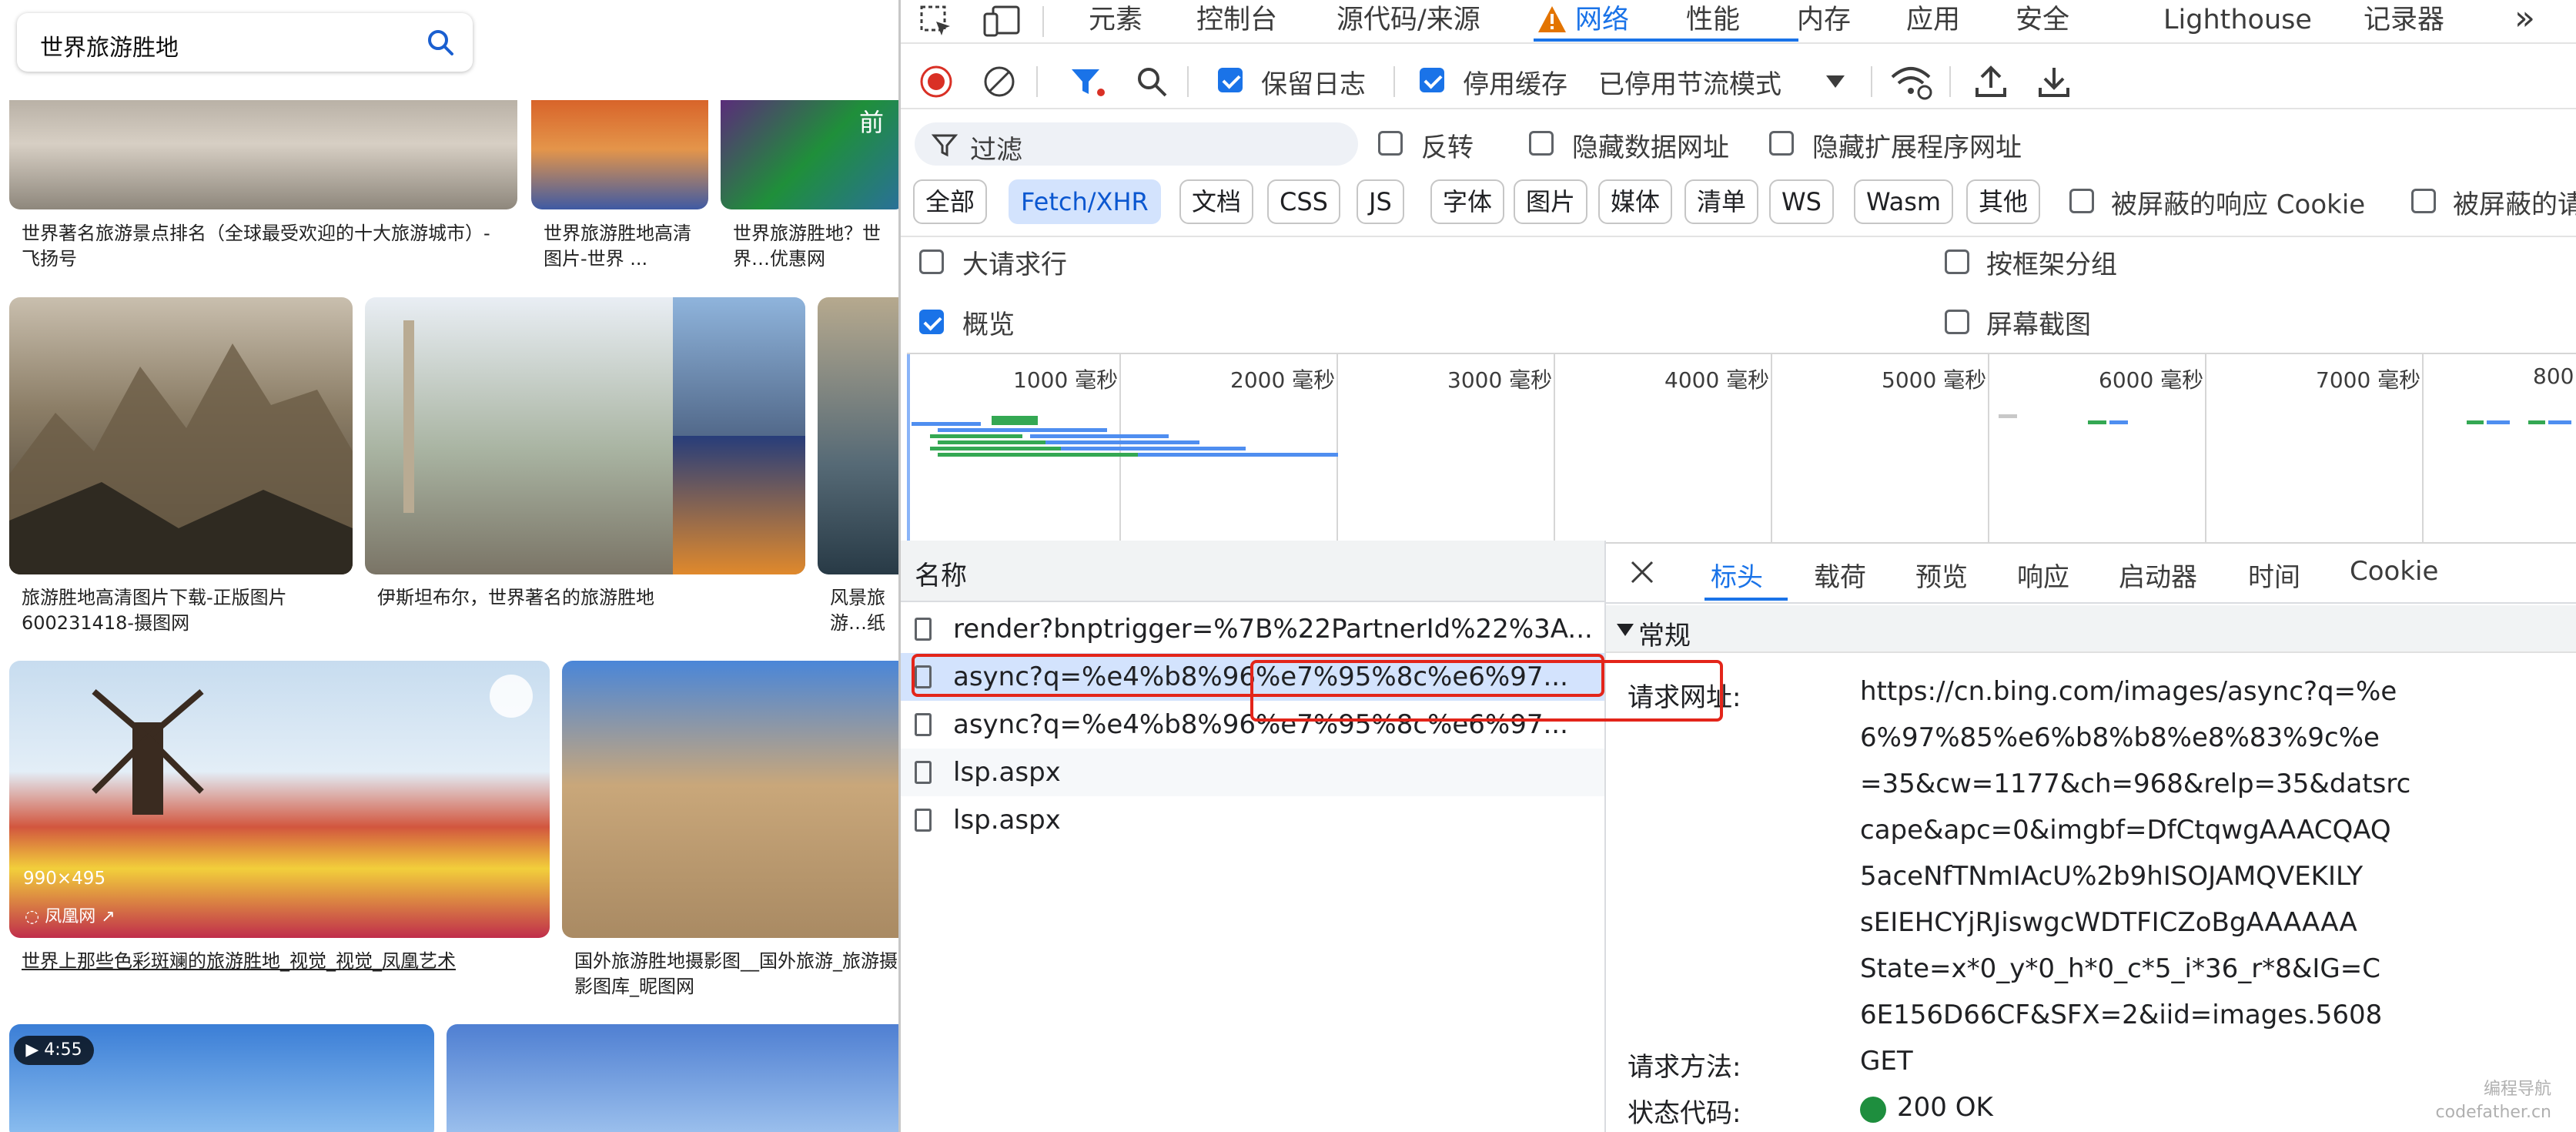  I want to click on tab-initiator: 启动器, so click(2158, 575).